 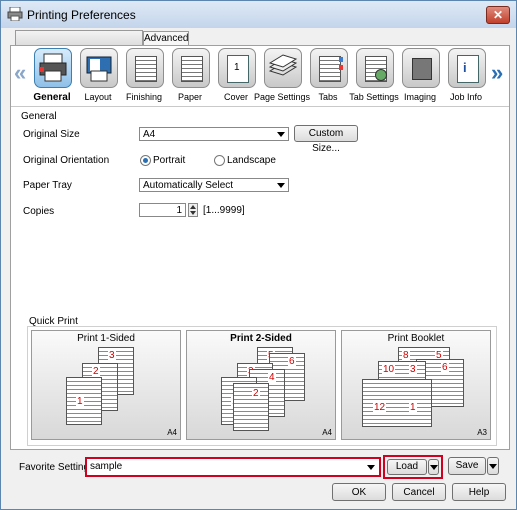 I want to click on imaging-icon, so click(x=421, y=68).